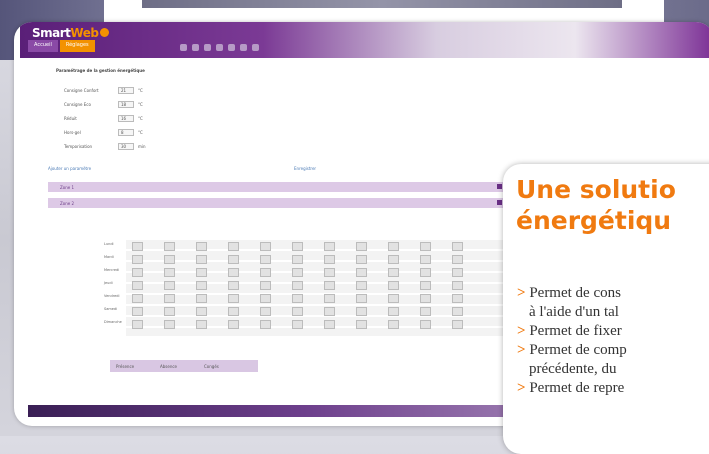 Image resolution: width=709 pixels, height=454 pixels. What do you see at coordinates (211, 366) in the screenshot?
I see `day-type-tab: Congés` at bounding box center [211, 366].